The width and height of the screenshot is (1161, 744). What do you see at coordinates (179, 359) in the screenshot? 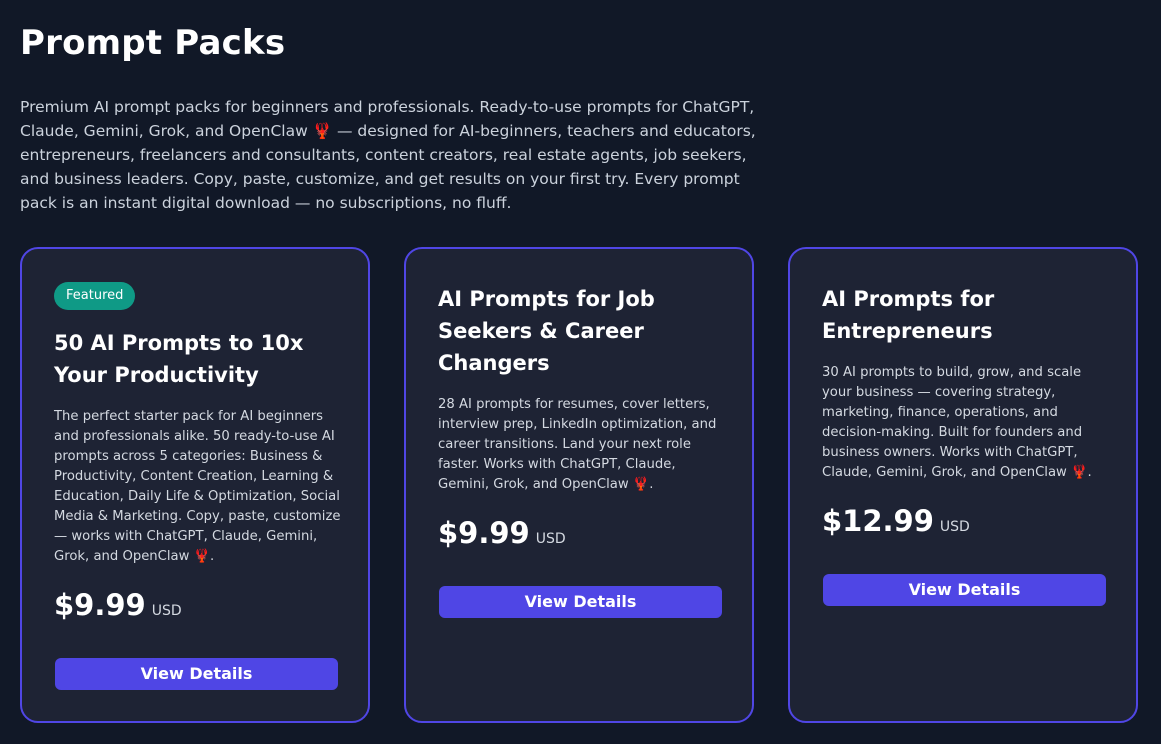
I see `product-title: 50 AI Prompts to 10x Your Productivity` at bounding box center [179, 359].